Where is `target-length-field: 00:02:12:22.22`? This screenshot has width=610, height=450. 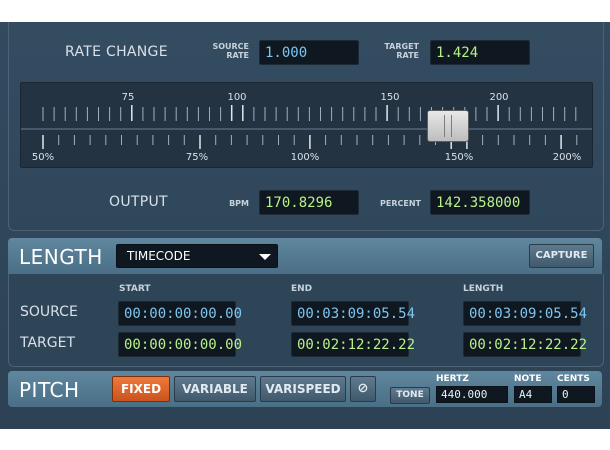 target-length-field: 00:02:12:22.22 is located at coordinates (525, 344).